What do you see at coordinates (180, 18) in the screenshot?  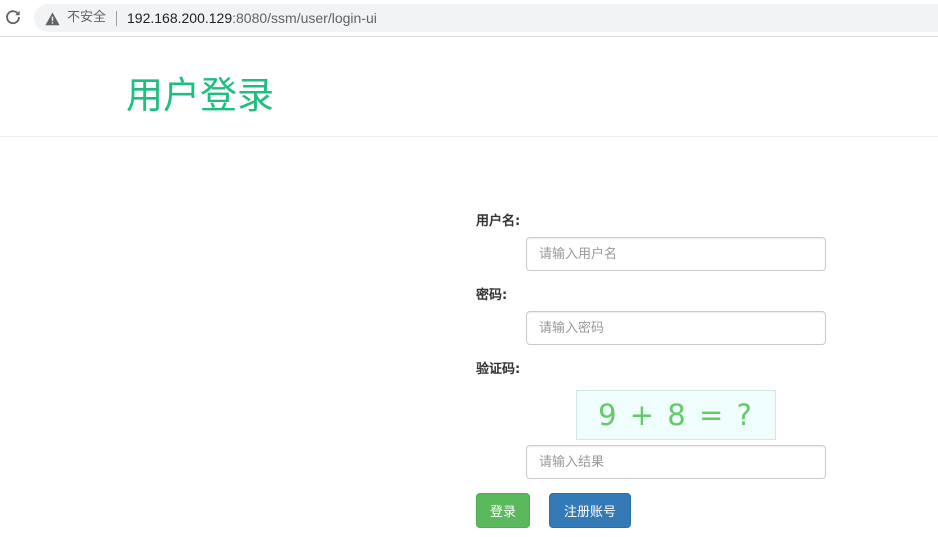 I see `url-host: 192.168.200.129` at bounding box center [180, 18].